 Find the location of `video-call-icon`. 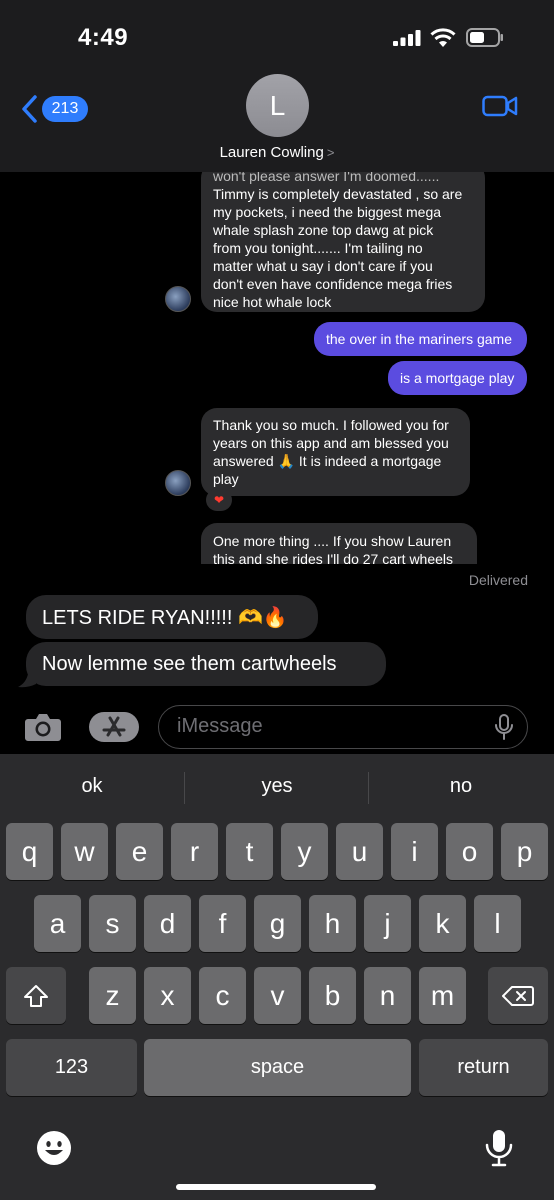

video-call-icon is located at coordinates (500, 106).